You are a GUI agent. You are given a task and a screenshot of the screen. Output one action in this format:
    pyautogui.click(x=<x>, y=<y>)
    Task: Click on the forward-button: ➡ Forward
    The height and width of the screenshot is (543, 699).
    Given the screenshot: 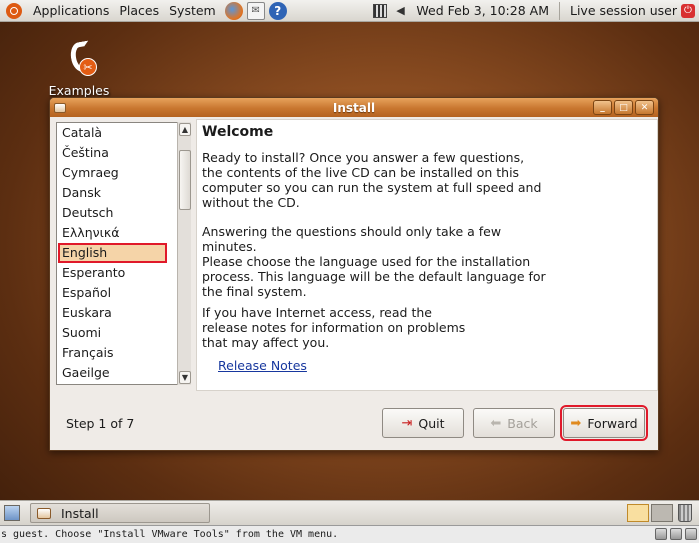 What is the action you would take?
    pyautogui.click(x=604, y=423)
    